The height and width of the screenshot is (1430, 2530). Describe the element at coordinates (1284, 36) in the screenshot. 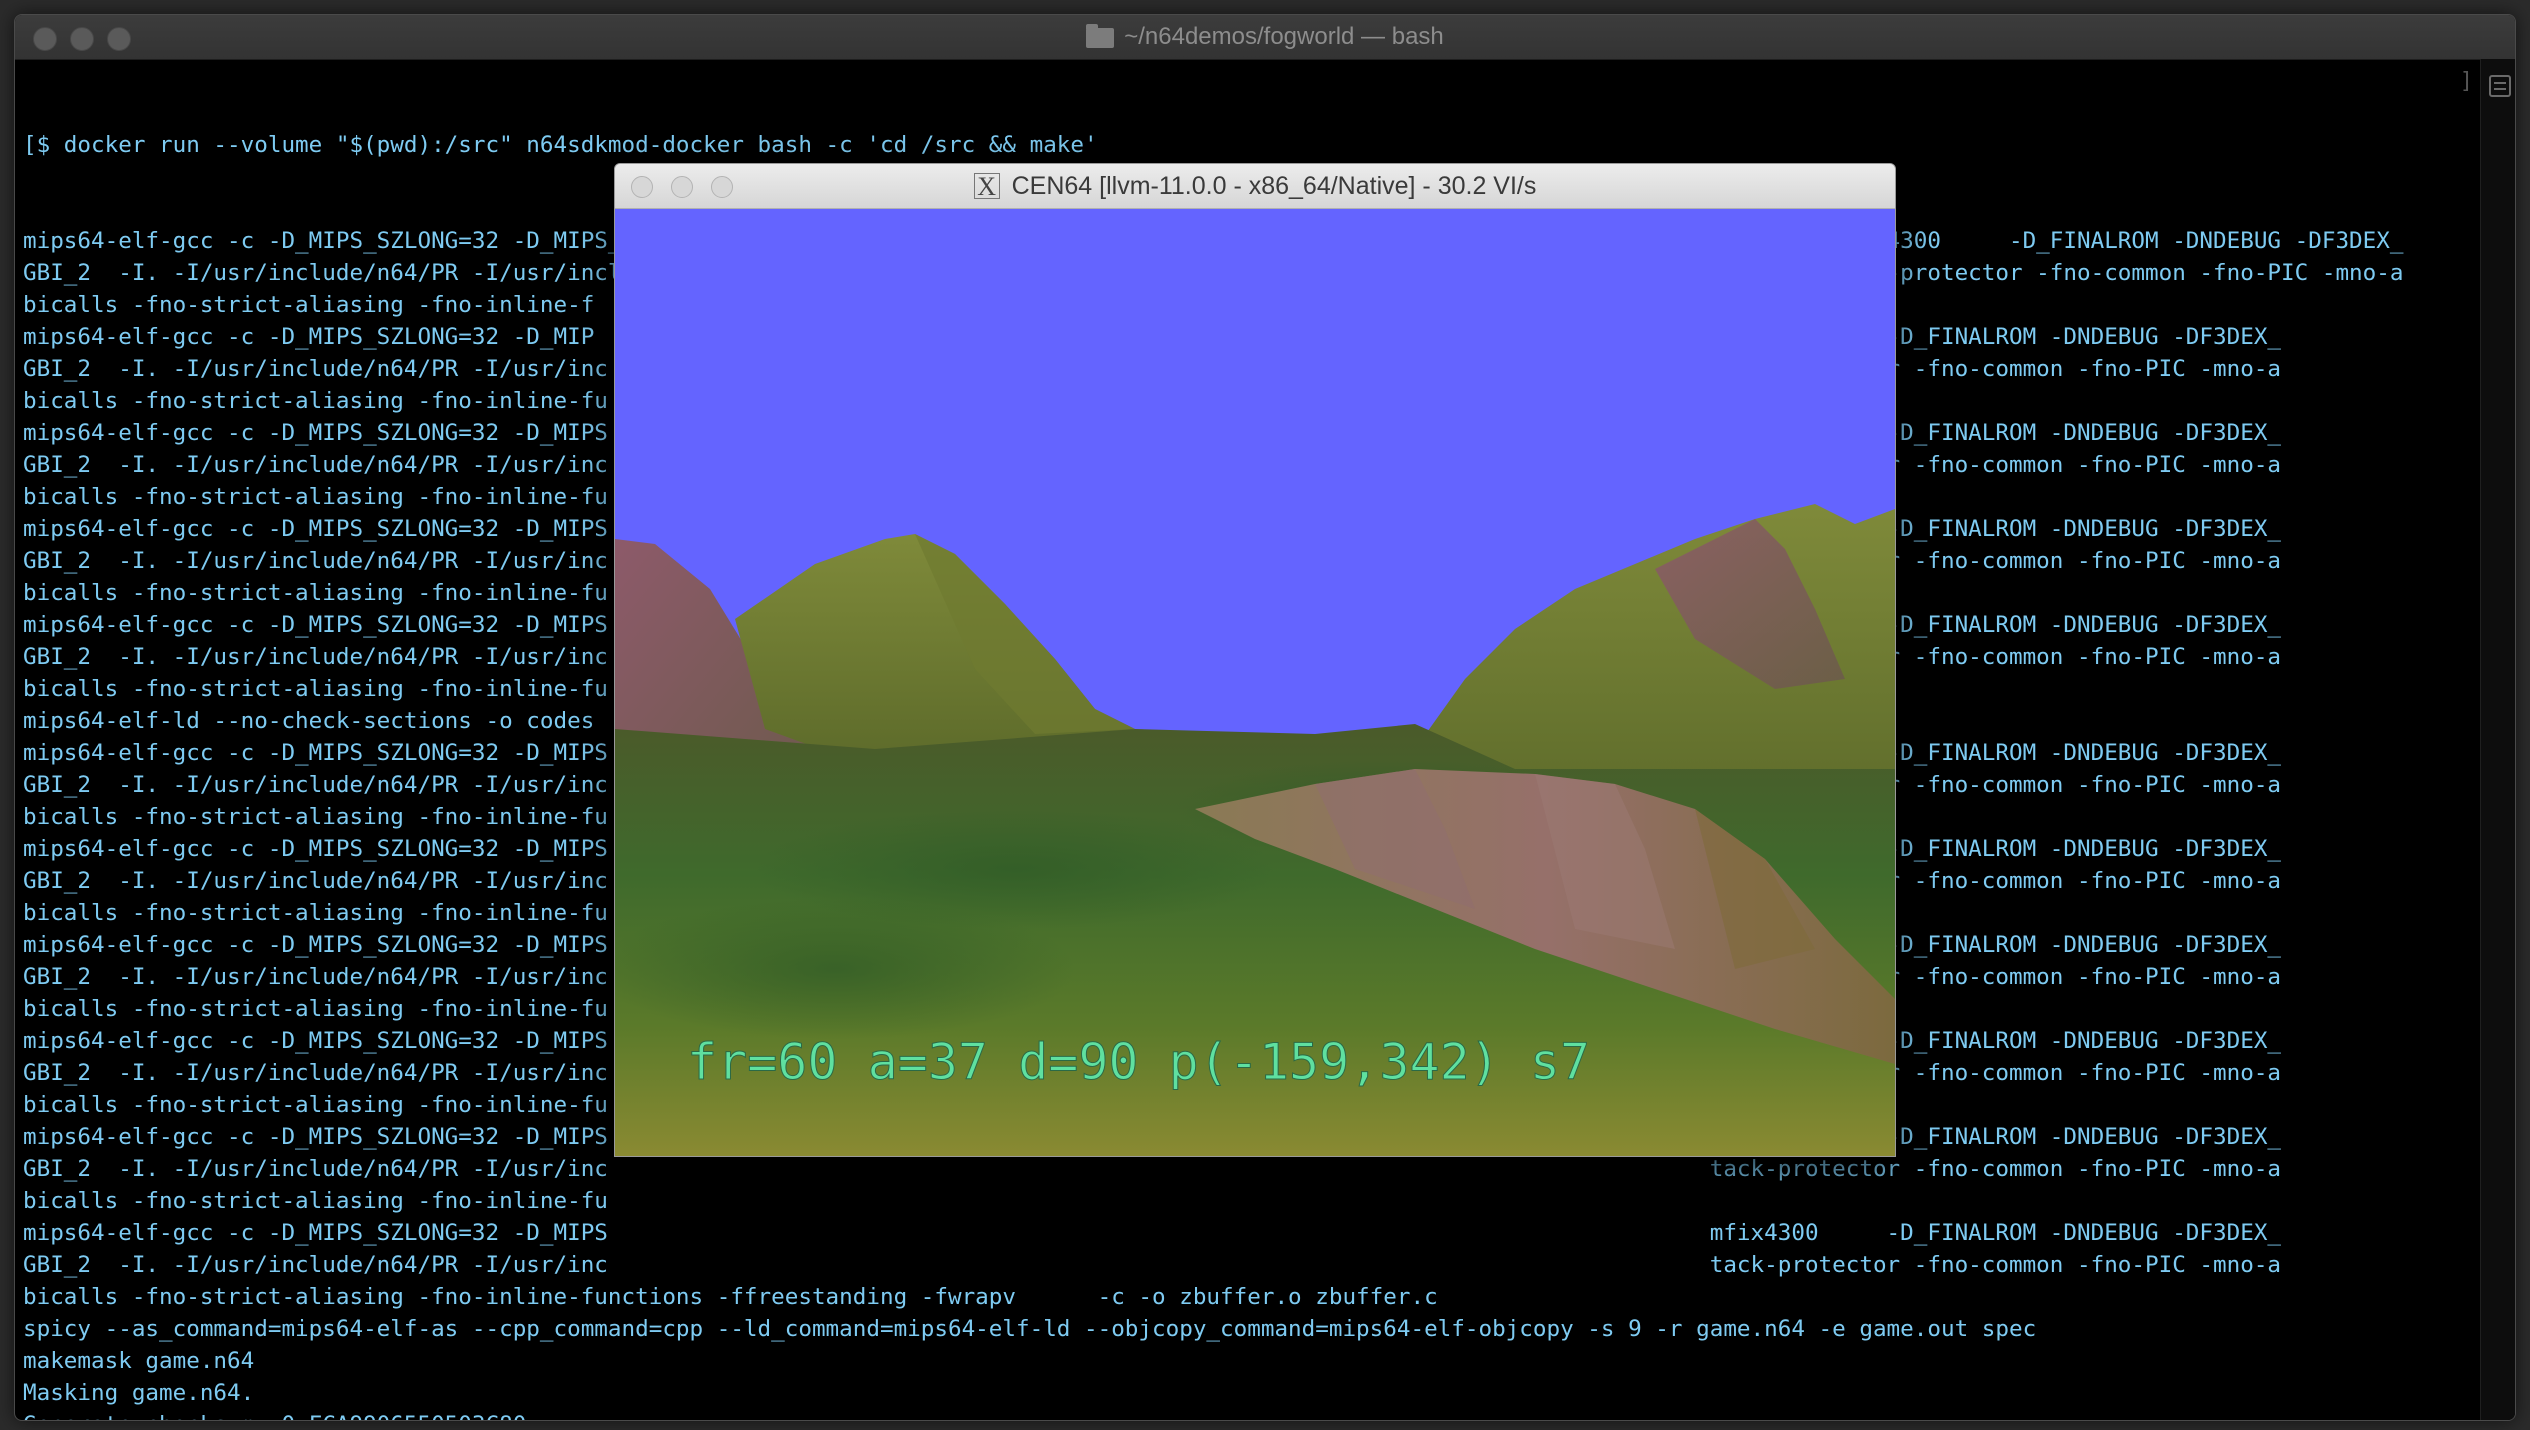

I see `terminal-title-text: ~/n64demos/fogworld — bash` at that location.